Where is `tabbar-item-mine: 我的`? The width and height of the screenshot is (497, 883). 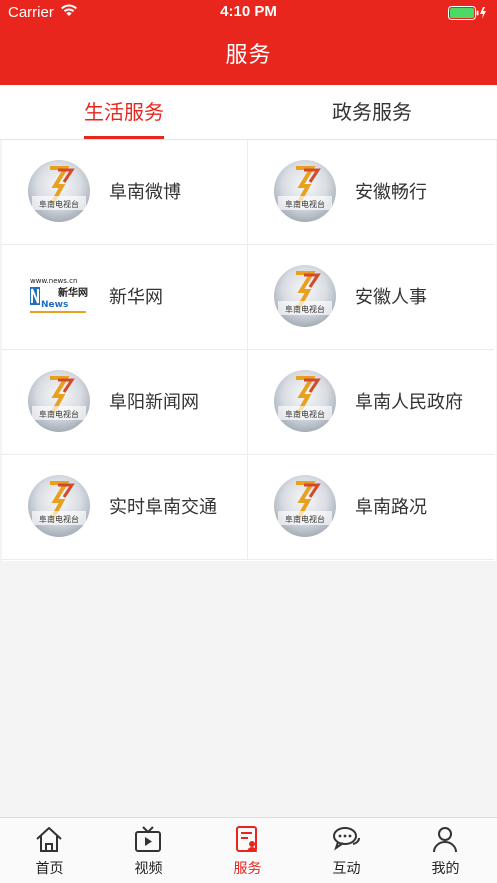 tabbar-item-mine: 我的 is located at coordinates (445, 850).